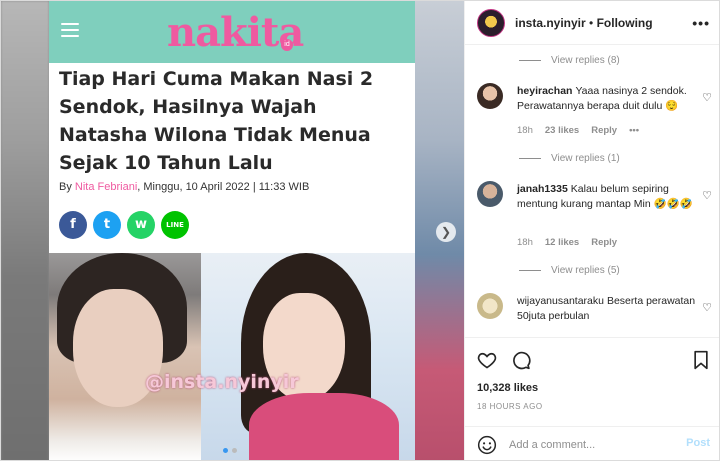  I want to click on post-header-user: insta.nyinyir • Following, so click(584, 23).